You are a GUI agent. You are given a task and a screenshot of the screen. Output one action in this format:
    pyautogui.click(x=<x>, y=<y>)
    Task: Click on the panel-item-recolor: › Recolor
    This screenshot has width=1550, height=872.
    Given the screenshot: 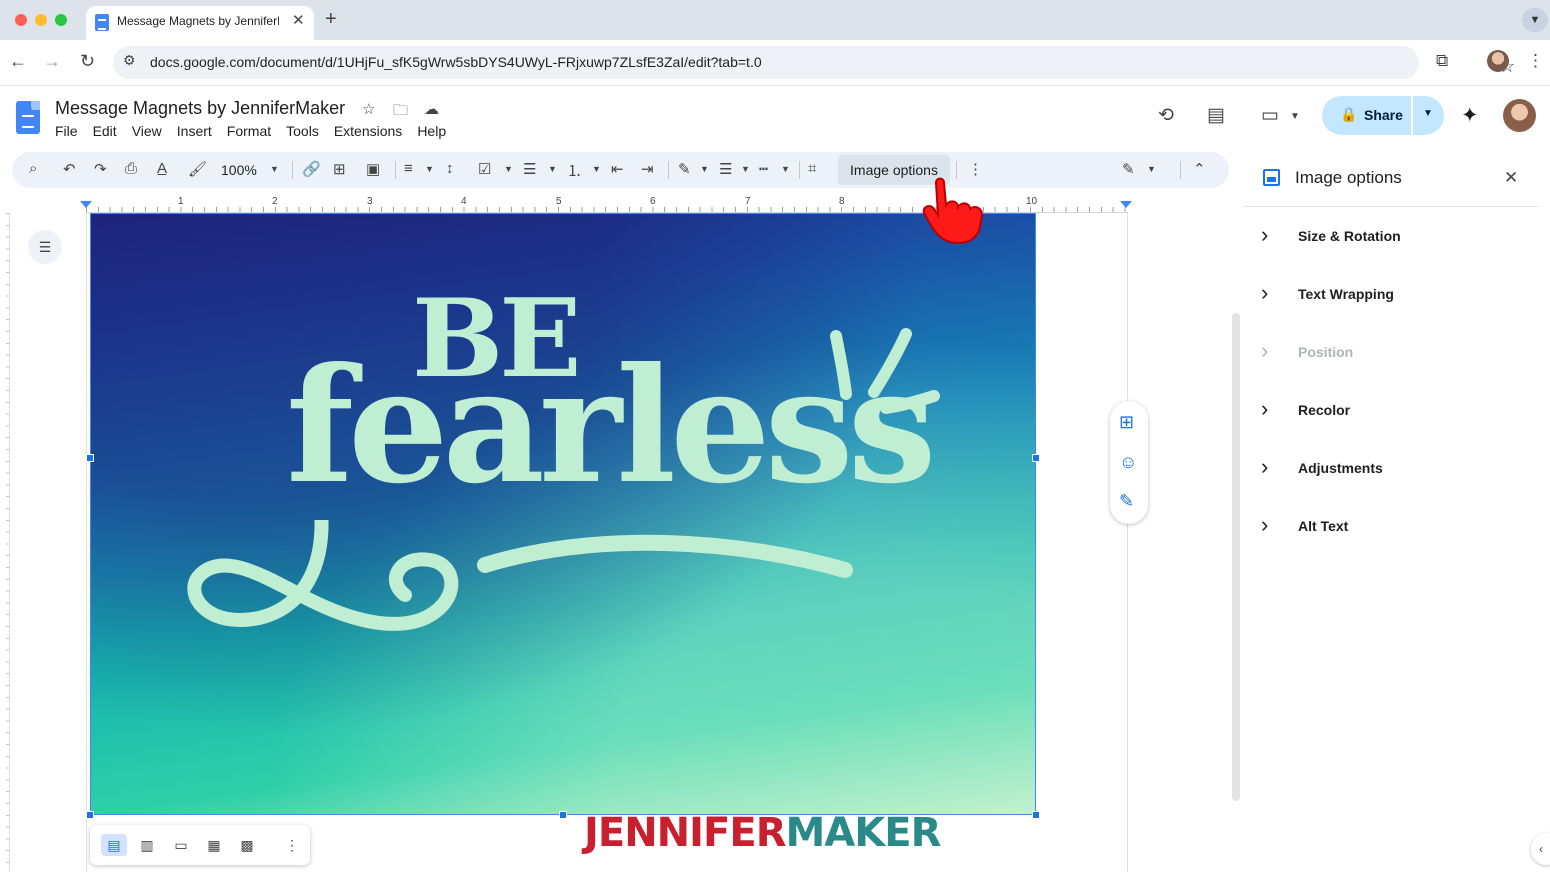 What is the action you would take?
    pyautogui.click(x=1396, y=411)
    